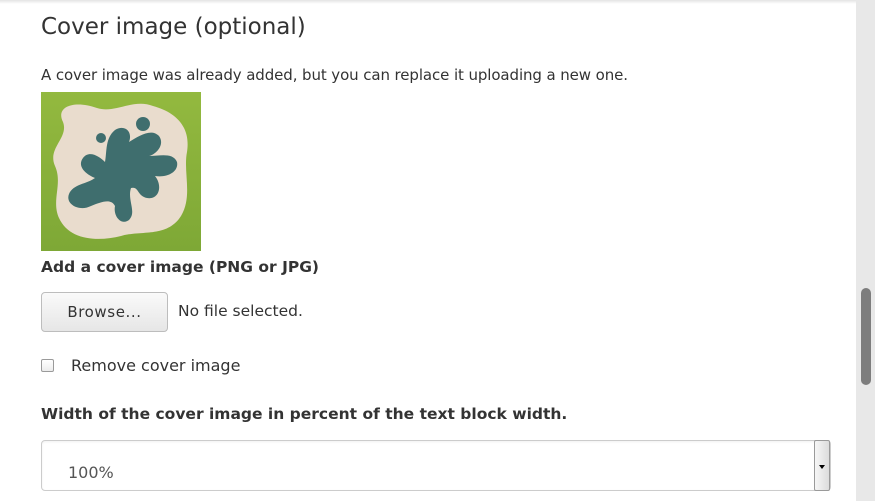  What do you see at coordinates (47, 365) in the screenshot?
I see `remove-cover-checkbox` at bounding box center [47, 365].